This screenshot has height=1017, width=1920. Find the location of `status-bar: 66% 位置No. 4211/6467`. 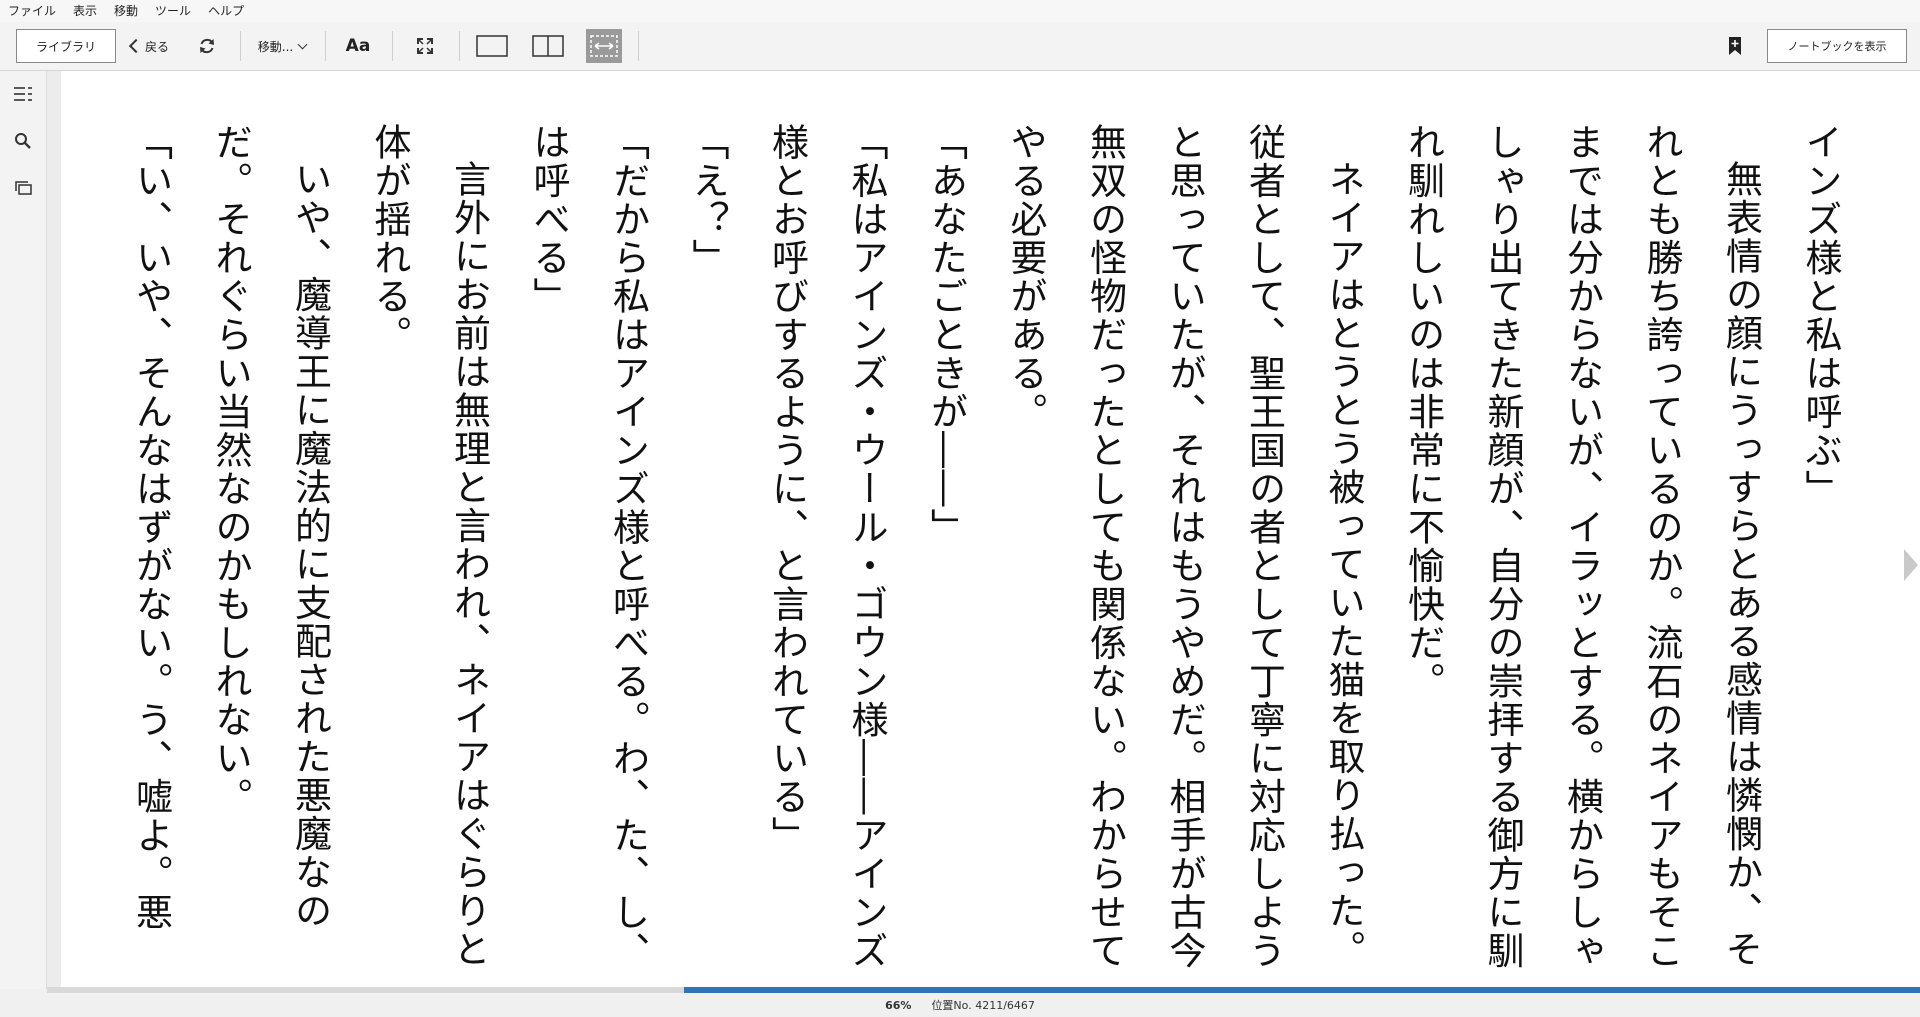

status-bar: 66% 位置No. 4211/6467 is located at coordinates (960, 1005).